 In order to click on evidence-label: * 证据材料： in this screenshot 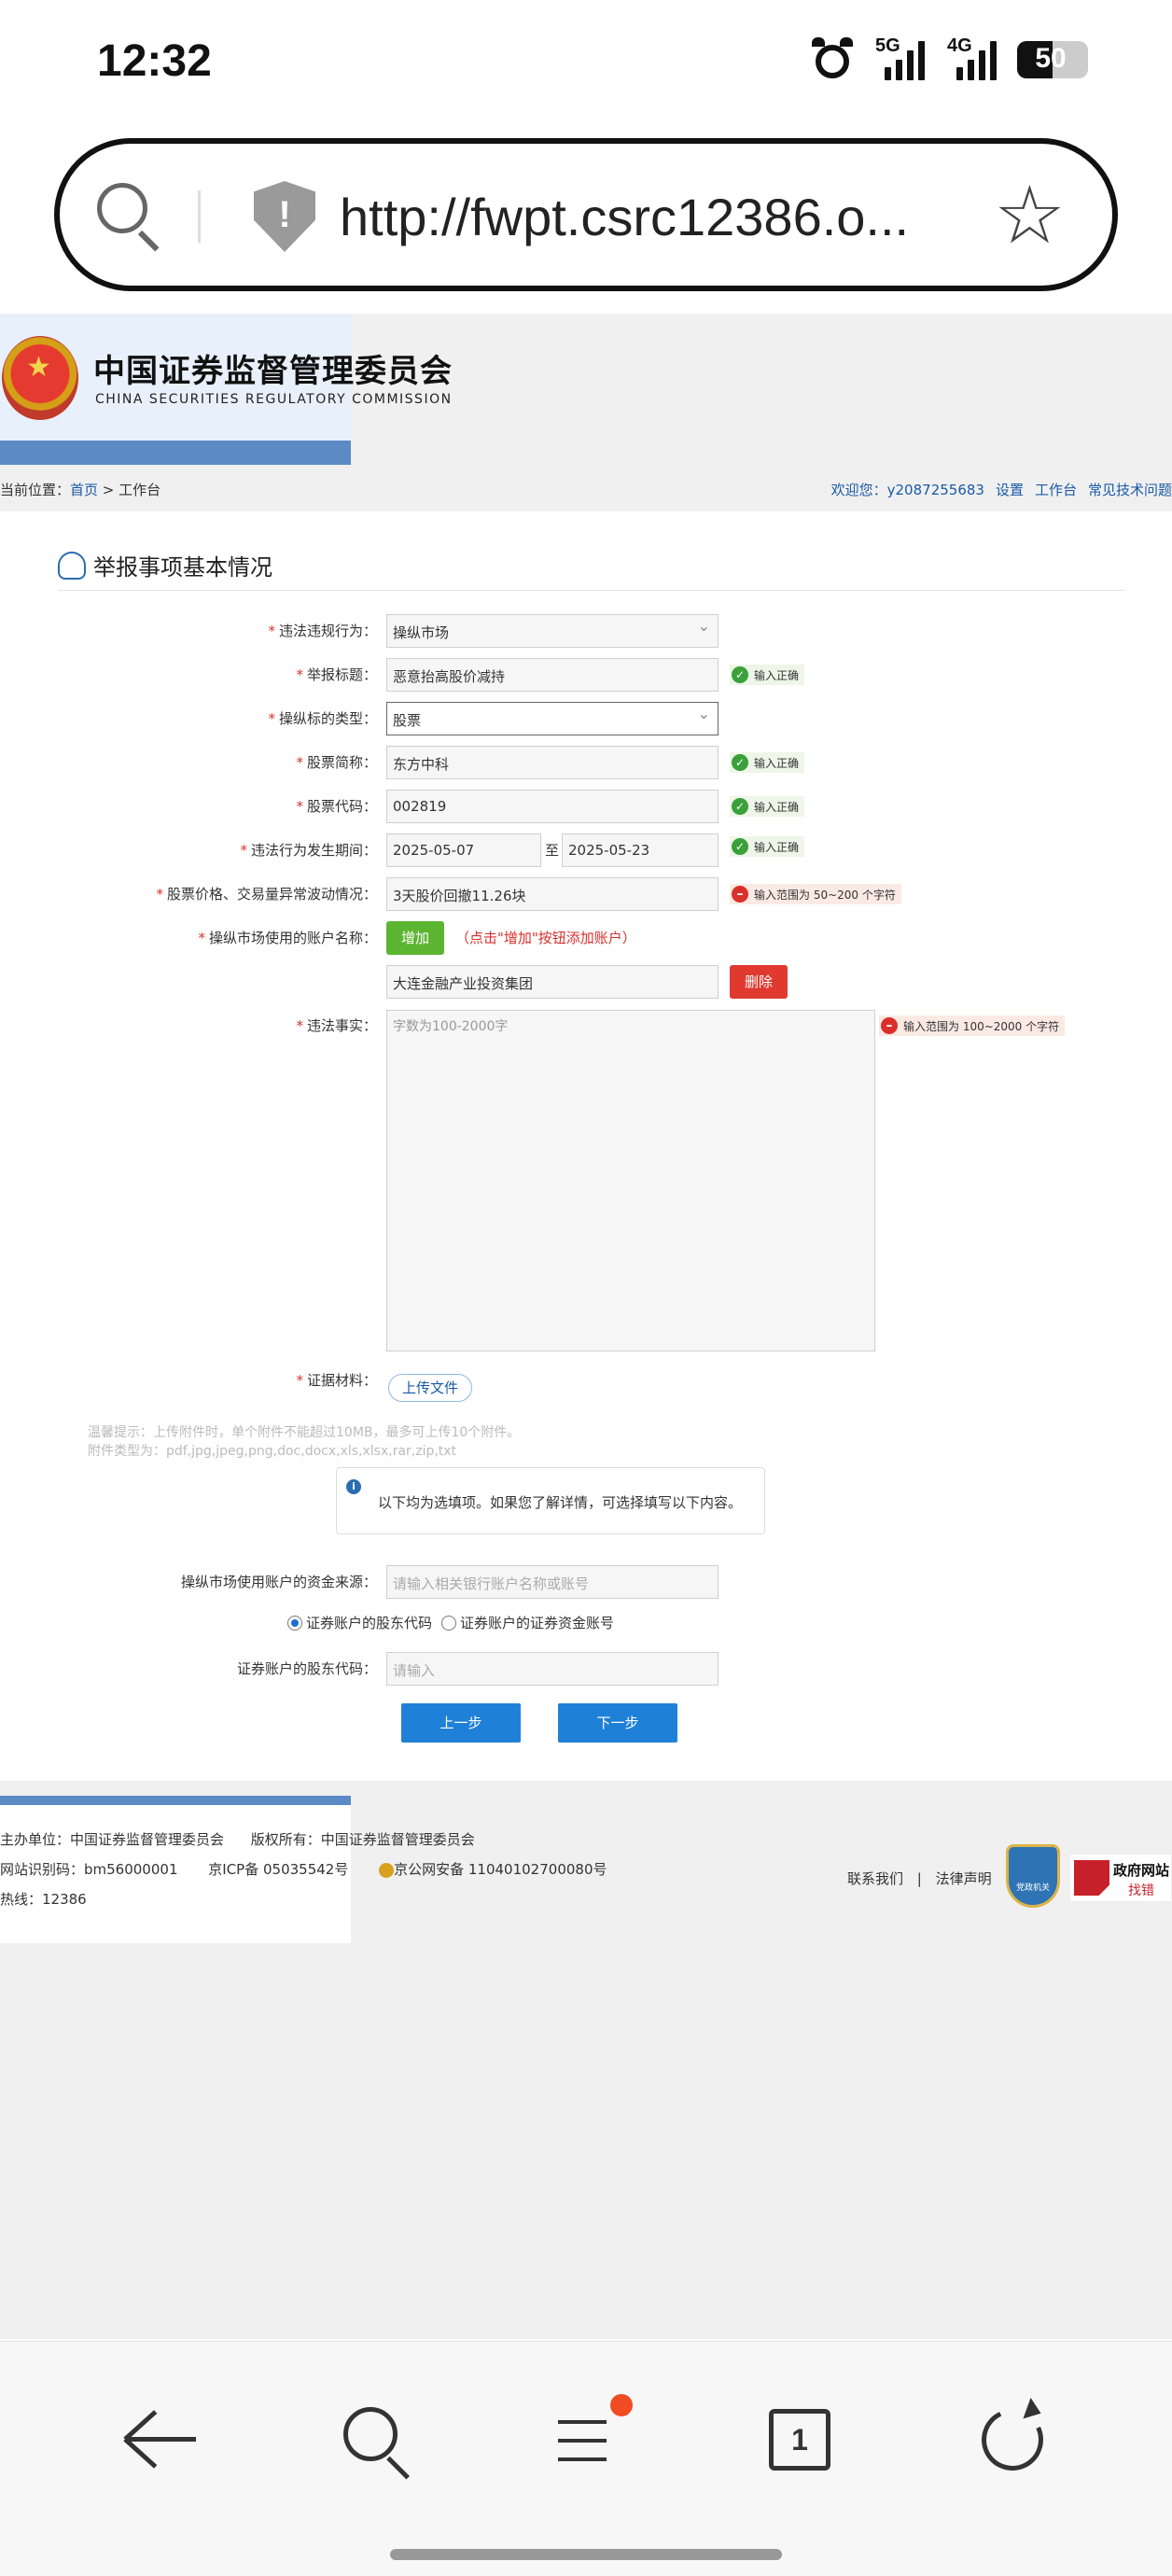, I will do `click(336, 1380)`.